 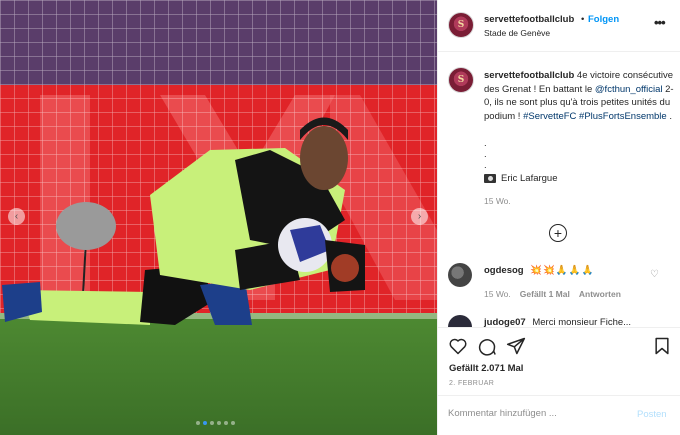 I want to click on share-icon, so click(x=516, y=346).